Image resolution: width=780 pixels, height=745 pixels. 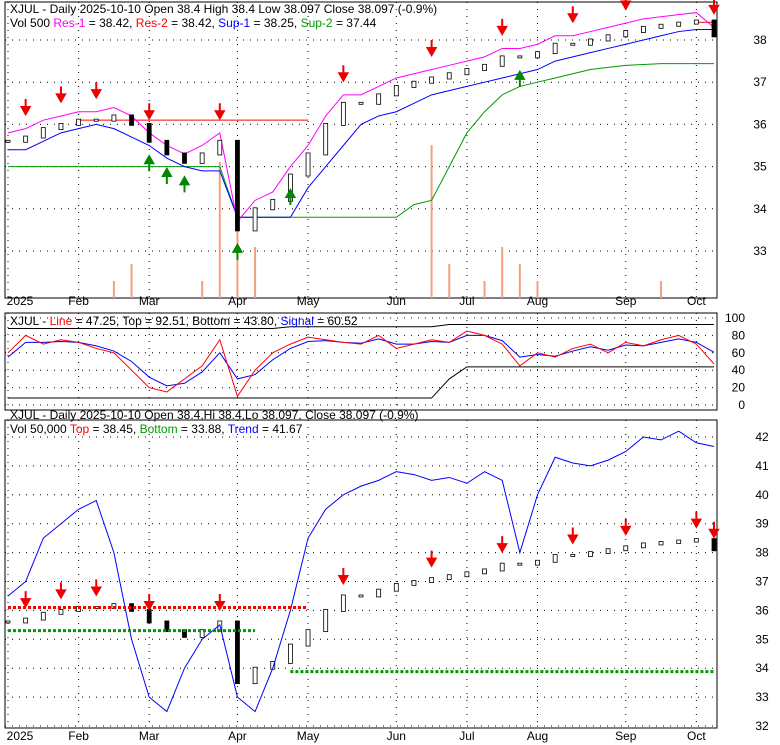 I want to click on signal-value: = 60.52, so click(x=336, y=321).